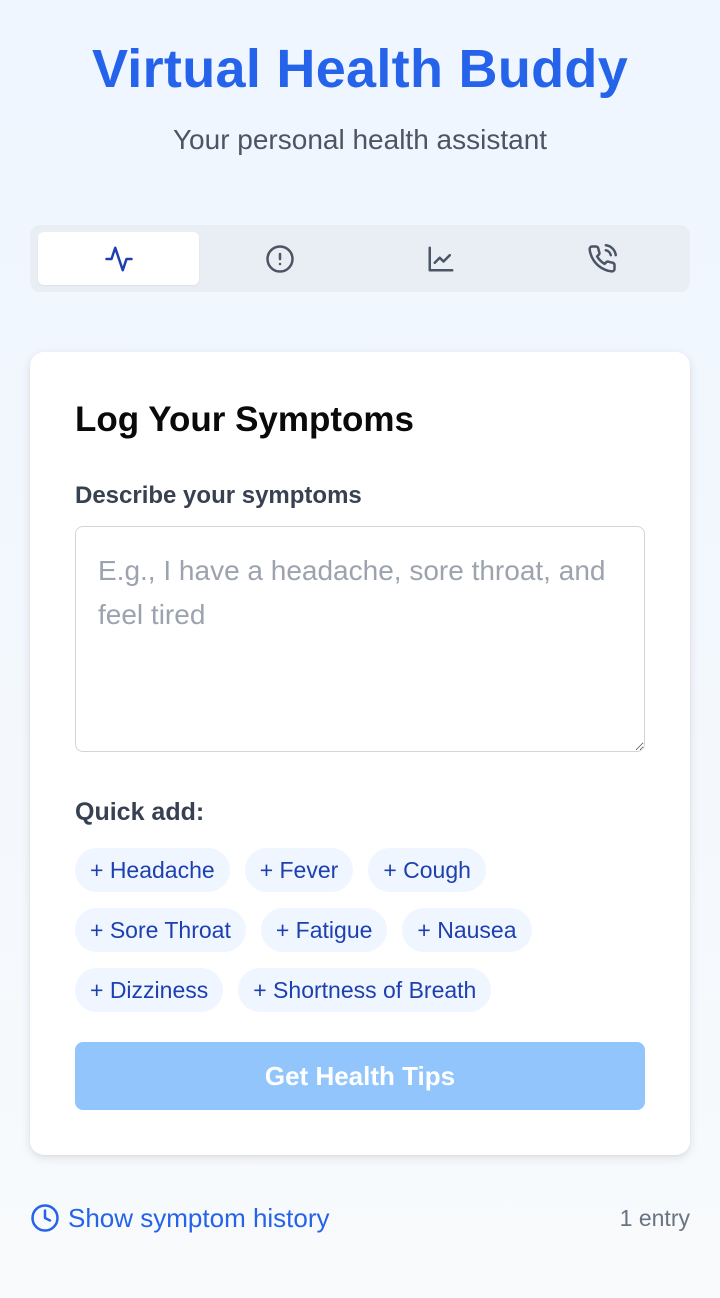 Image resolution: width=720 pixels, height=1298 pixels. Describe the element at coordinates (140, 812) in the screenshot. I see `quick-add-label: Quick add:` at that location.